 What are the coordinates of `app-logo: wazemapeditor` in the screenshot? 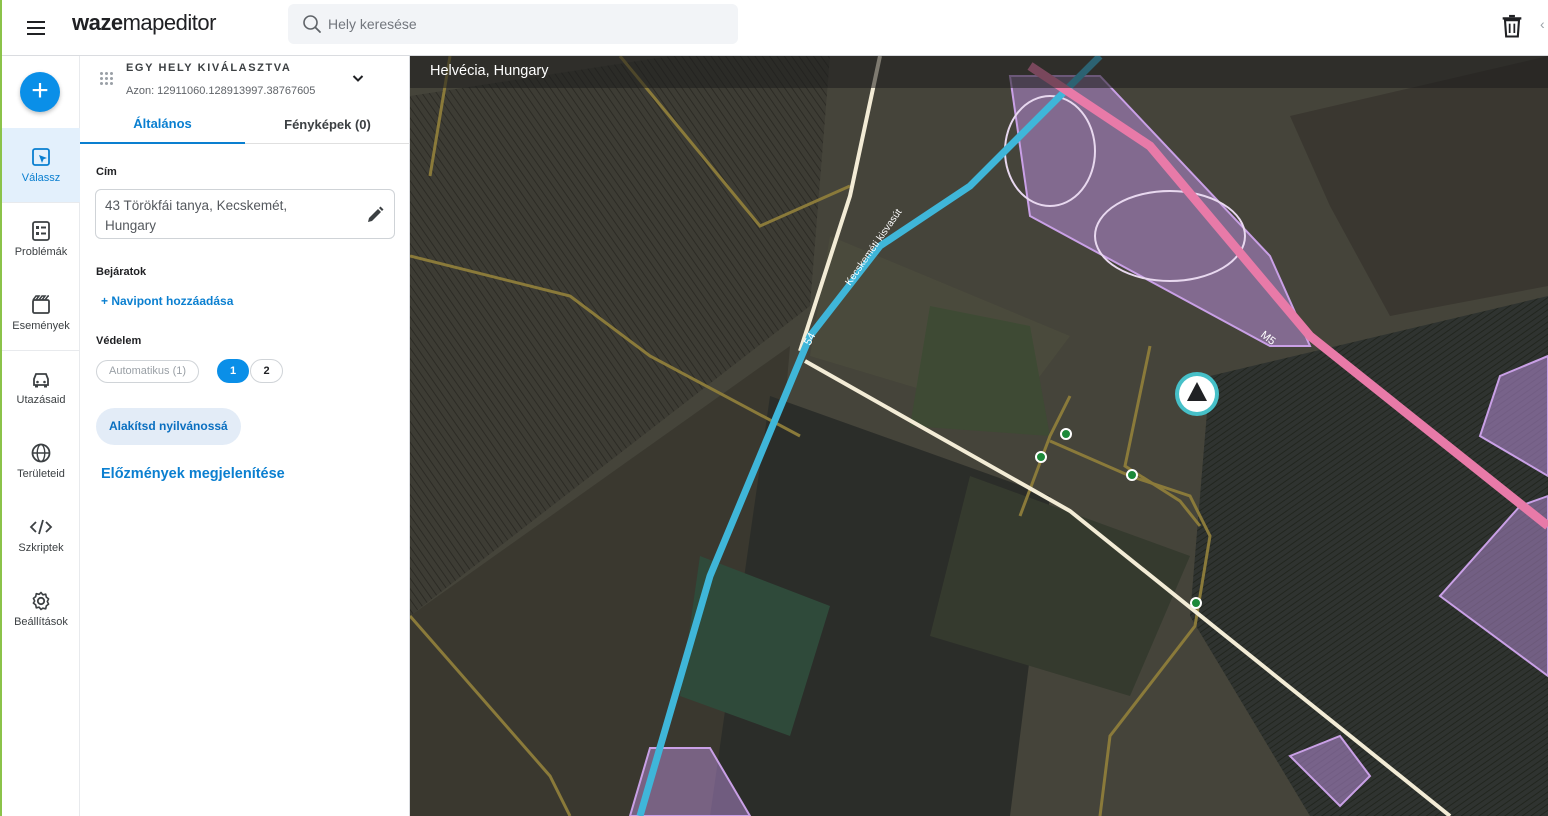 It's located at (144, 22).